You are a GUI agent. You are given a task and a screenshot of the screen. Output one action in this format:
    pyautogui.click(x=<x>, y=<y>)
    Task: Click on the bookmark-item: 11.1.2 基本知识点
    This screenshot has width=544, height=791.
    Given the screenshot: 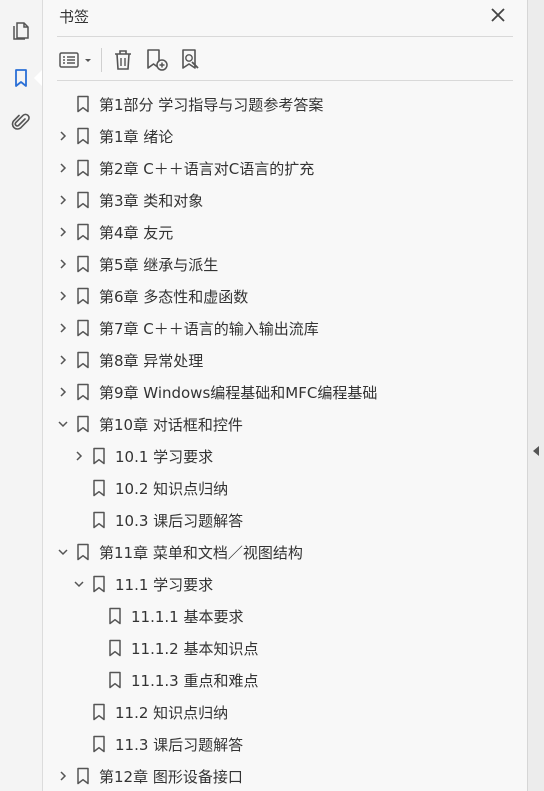 What is the action you would take?
    pyautogui.click(x=285, y=648)
    